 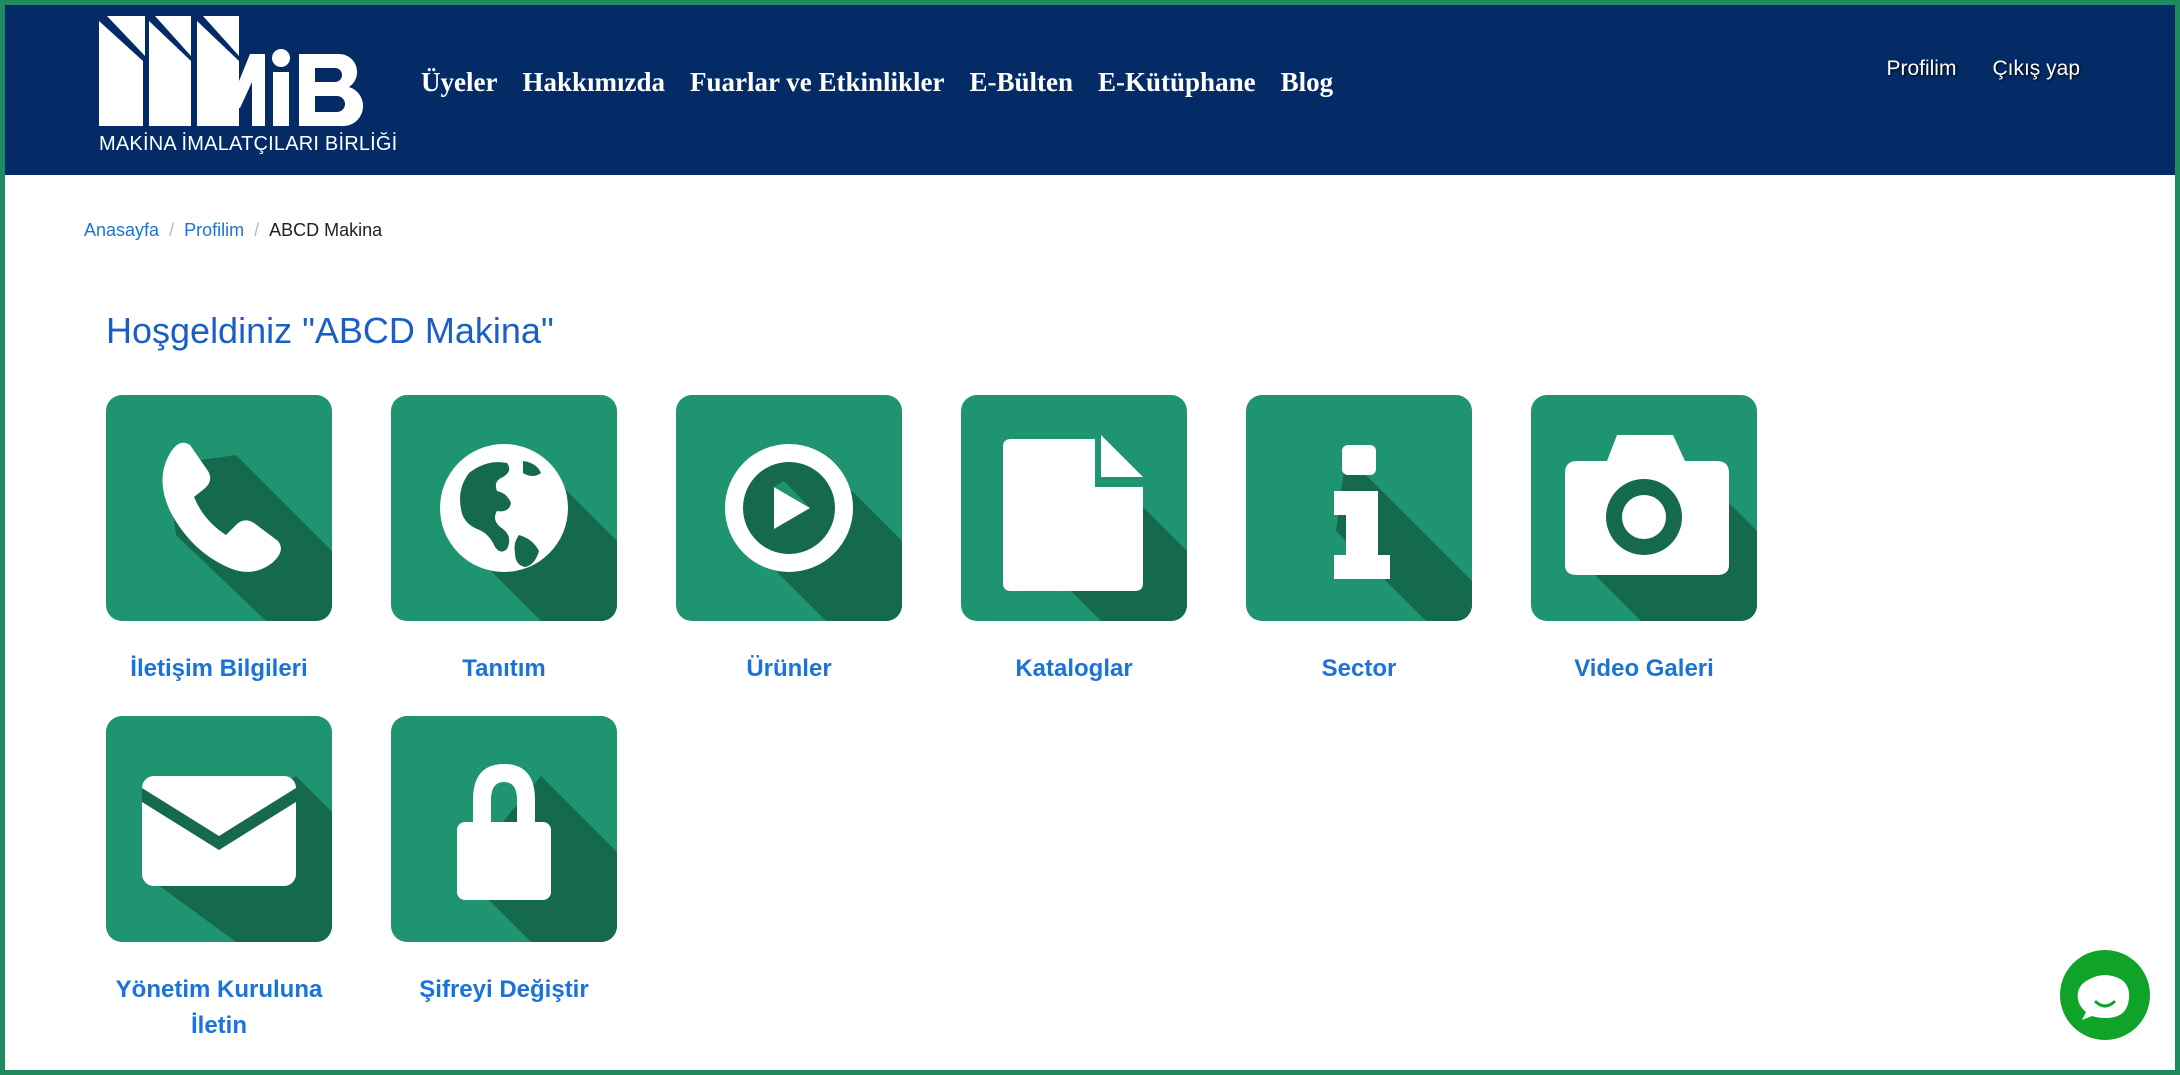 What do you see at coordinates (1644, 668) in the screenshot?
I see `tile-label: Video Galeri` at bounding box center [1644, 668].